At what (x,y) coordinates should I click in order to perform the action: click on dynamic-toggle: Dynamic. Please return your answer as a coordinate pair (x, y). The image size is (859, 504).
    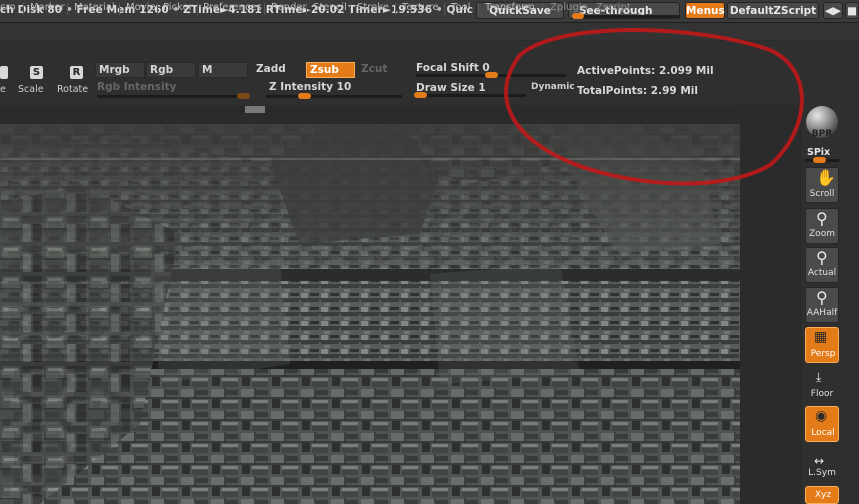
    Looking at the image, I should click on (553, 87).